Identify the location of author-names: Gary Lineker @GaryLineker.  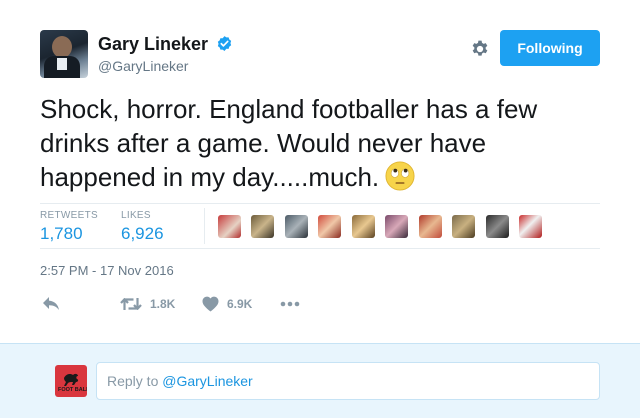
(165, 54).